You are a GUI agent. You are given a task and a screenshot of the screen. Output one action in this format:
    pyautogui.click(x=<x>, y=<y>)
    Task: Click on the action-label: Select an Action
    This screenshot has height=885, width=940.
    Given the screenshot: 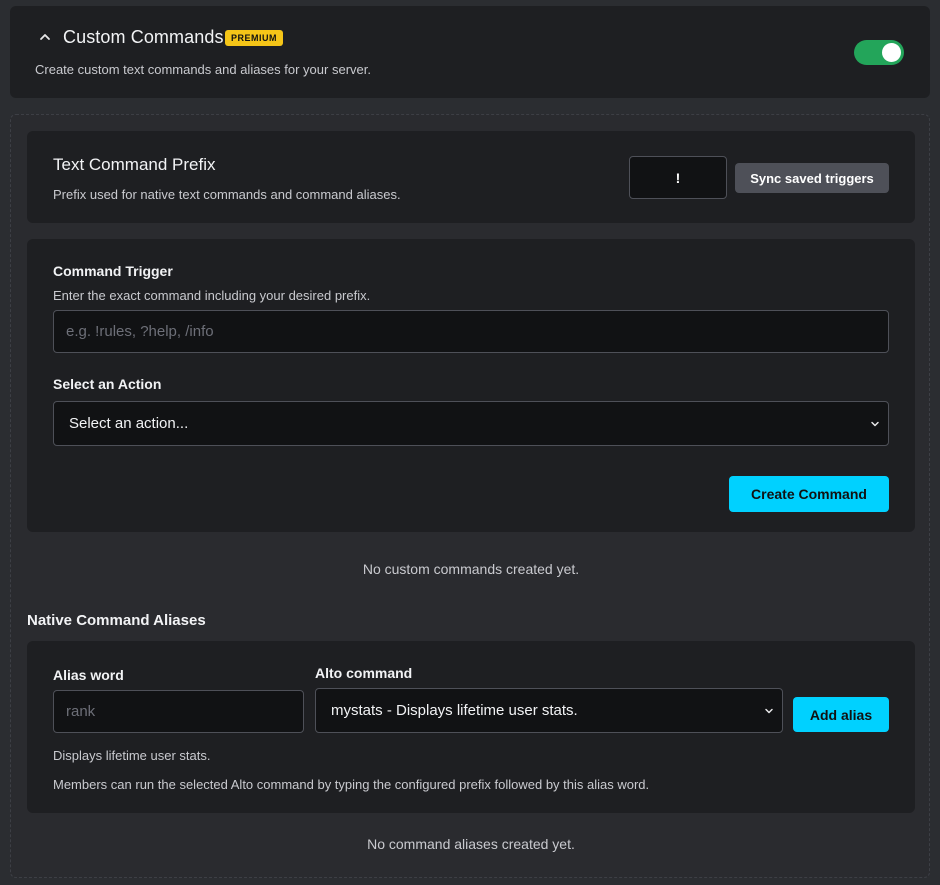 What is the action you would take?
    pyautogui.click(x=107, y=384)
    